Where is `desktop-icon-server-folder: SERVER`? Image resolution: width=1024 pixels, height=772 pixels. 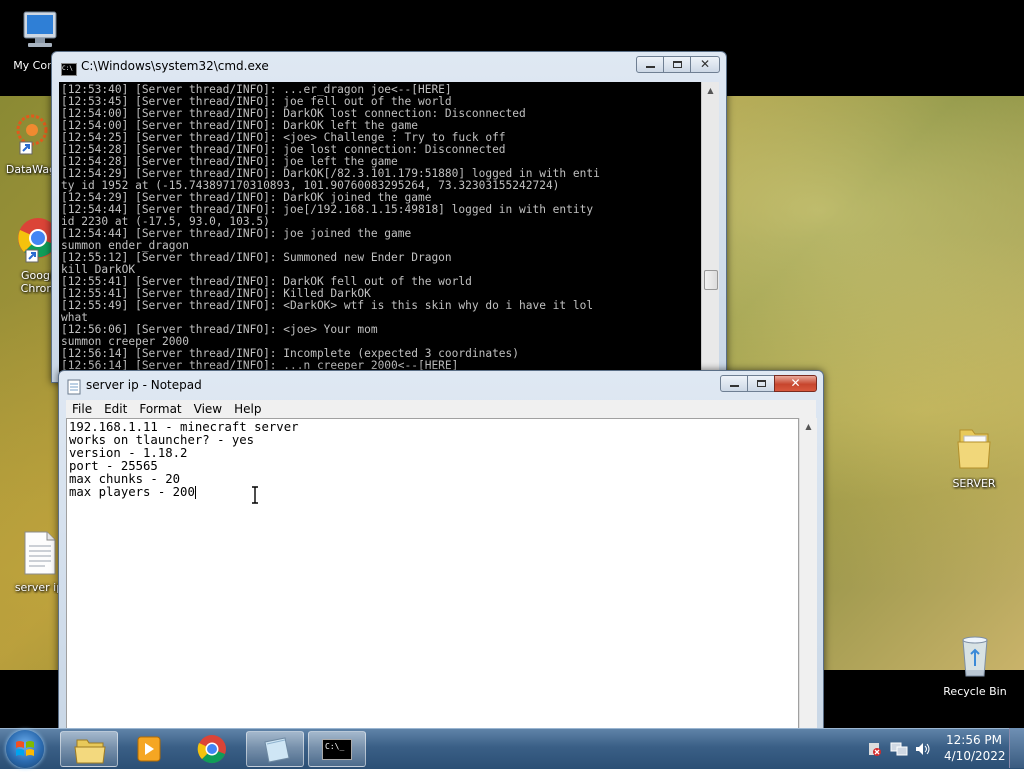
desktop-icon-server-folder: SERVER is located at coordinates (974, 455).